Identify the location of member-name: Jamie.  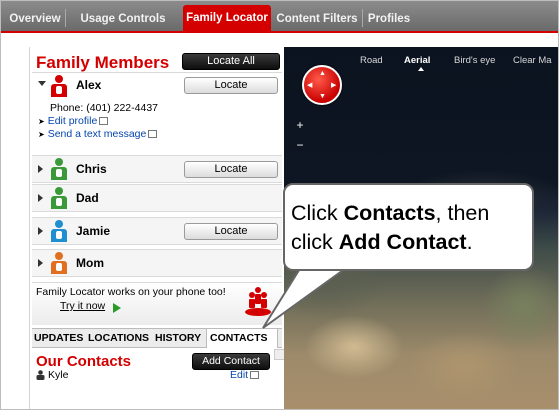
(93, 231).